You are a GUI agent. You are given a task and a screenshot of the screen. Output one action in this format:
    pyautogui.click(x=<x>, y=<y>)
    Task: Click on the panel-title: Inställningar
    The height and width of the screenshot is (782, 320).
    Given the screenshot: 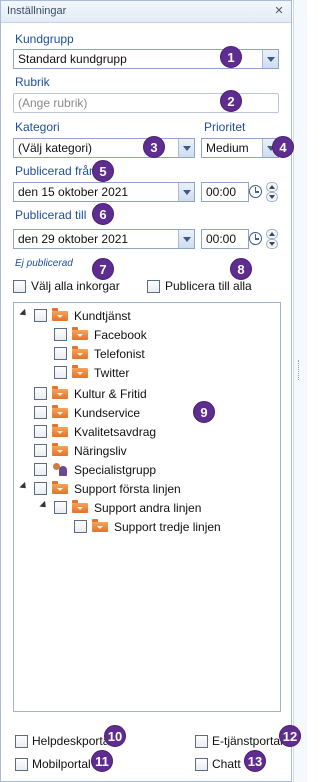 What is the action you would take?
    pyautogui.click(x=37, y=11)
    